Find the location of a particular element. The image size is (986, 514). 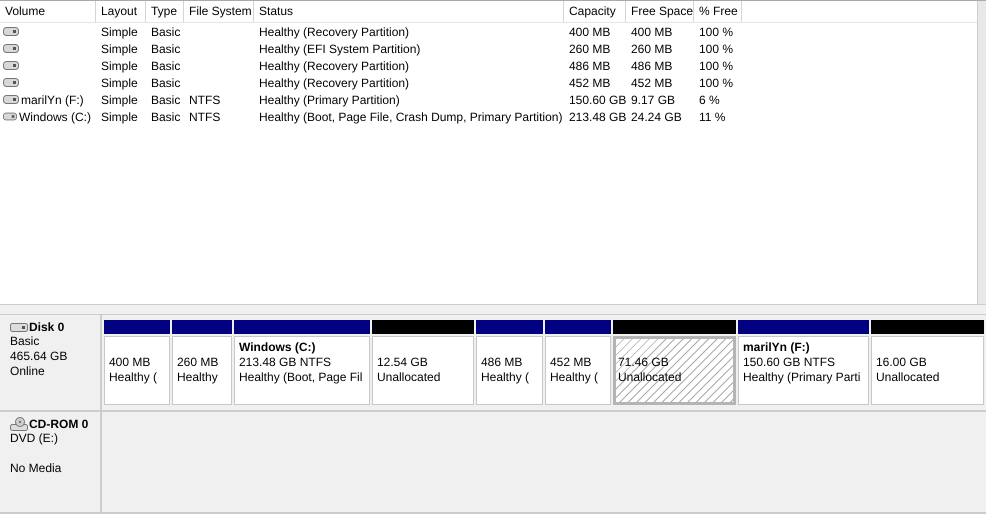

table-cell: Healthy (Boot, Page File, Crash Dump, Primary Partition) is located at coordinates (410, 117).